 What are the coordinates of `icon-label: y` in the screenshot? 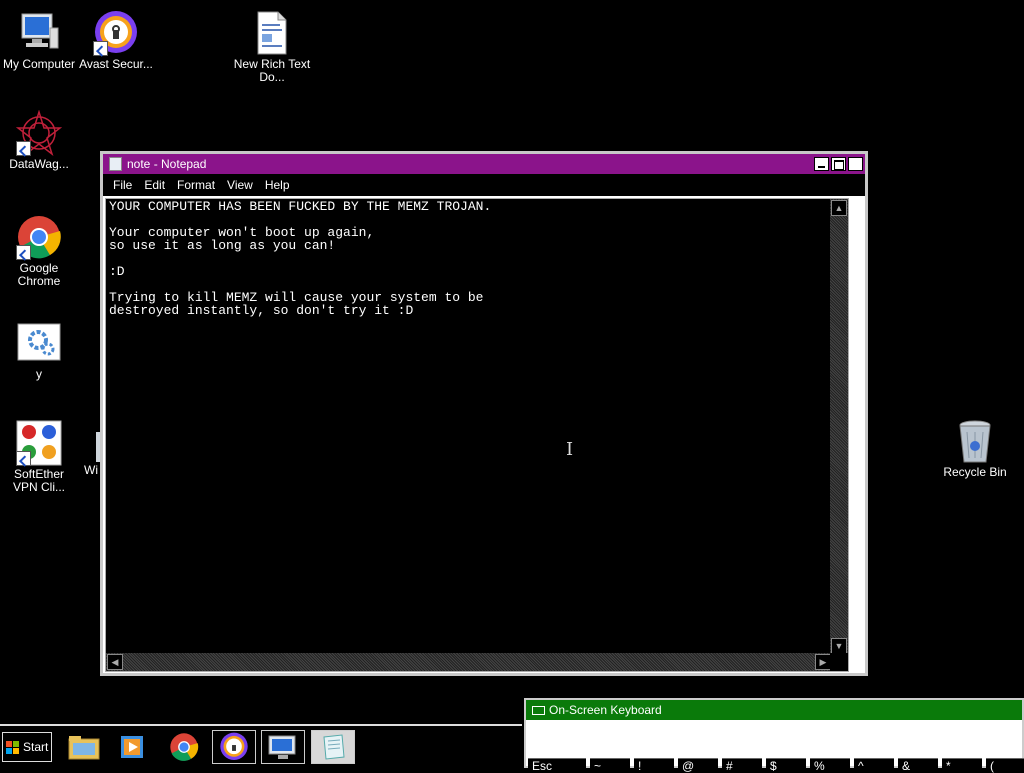 It's located at (39, 374).